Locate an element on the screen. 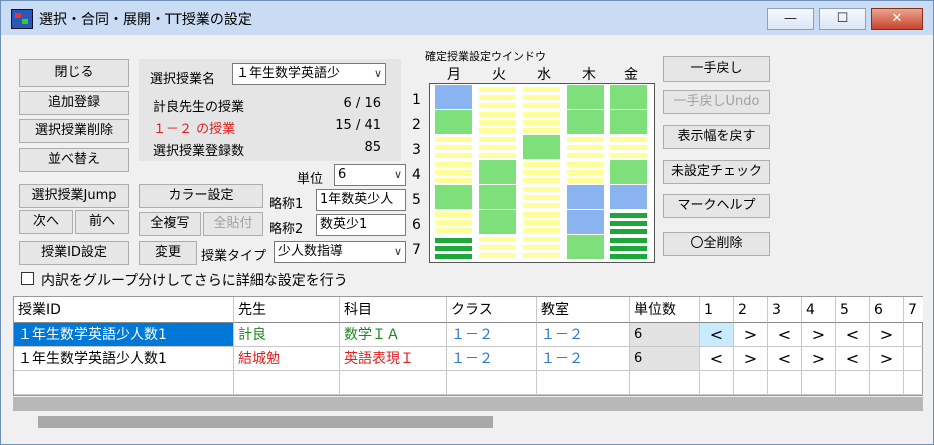 The image size is (934, 445). undo-button: 一手戻し is located at coordinates (716, 69).